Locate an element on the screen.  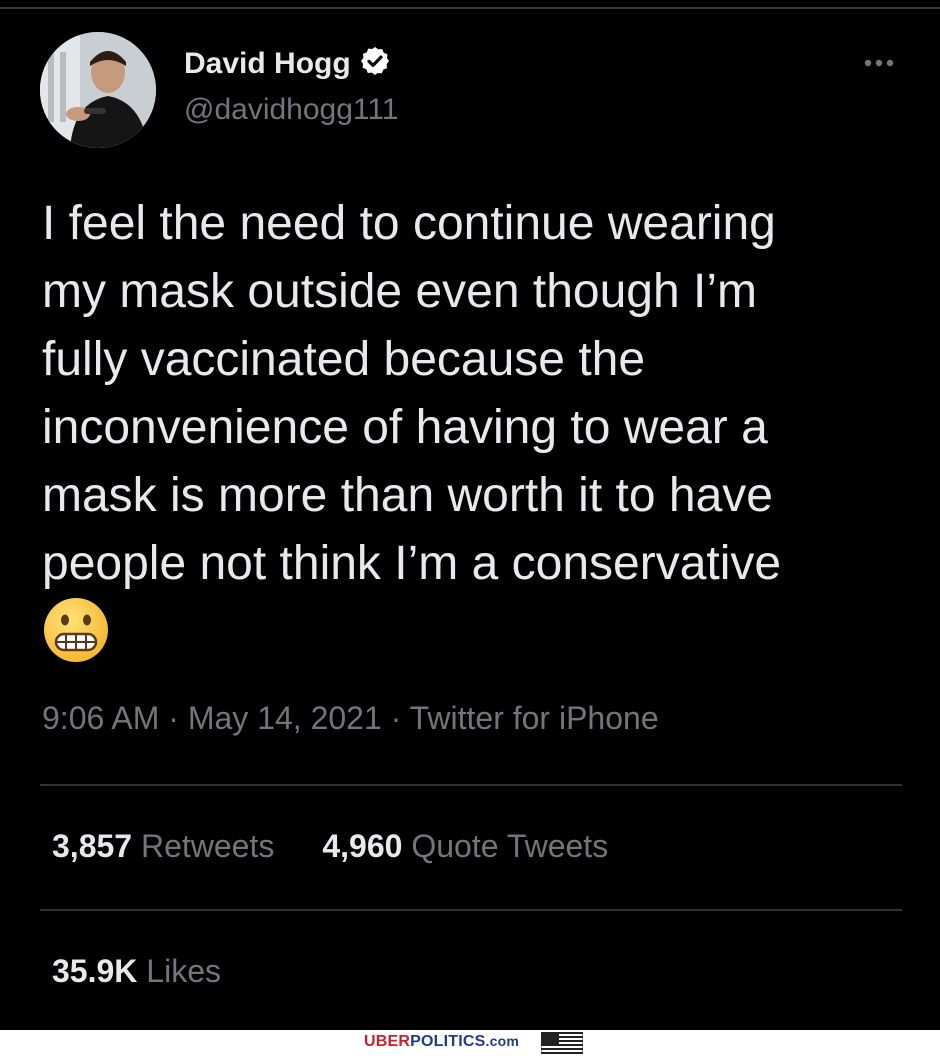
author-handle: @davidhogg111 is located at coordinates (291, 110).